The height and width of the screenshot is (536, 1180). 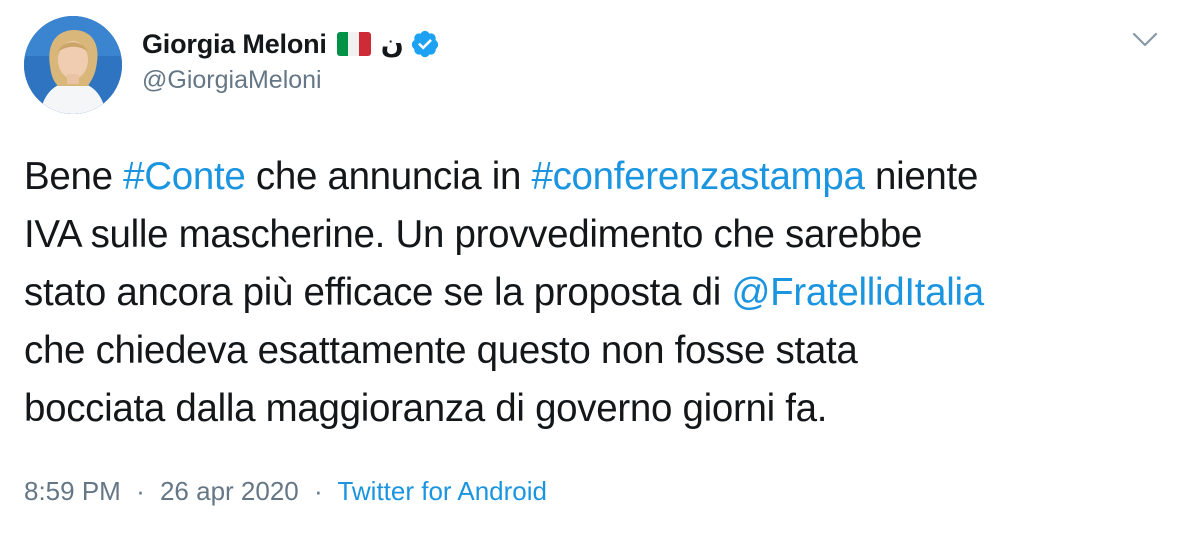 I want to click on tweet-text-segment: che annuncia in, so click(x=388, y=176).